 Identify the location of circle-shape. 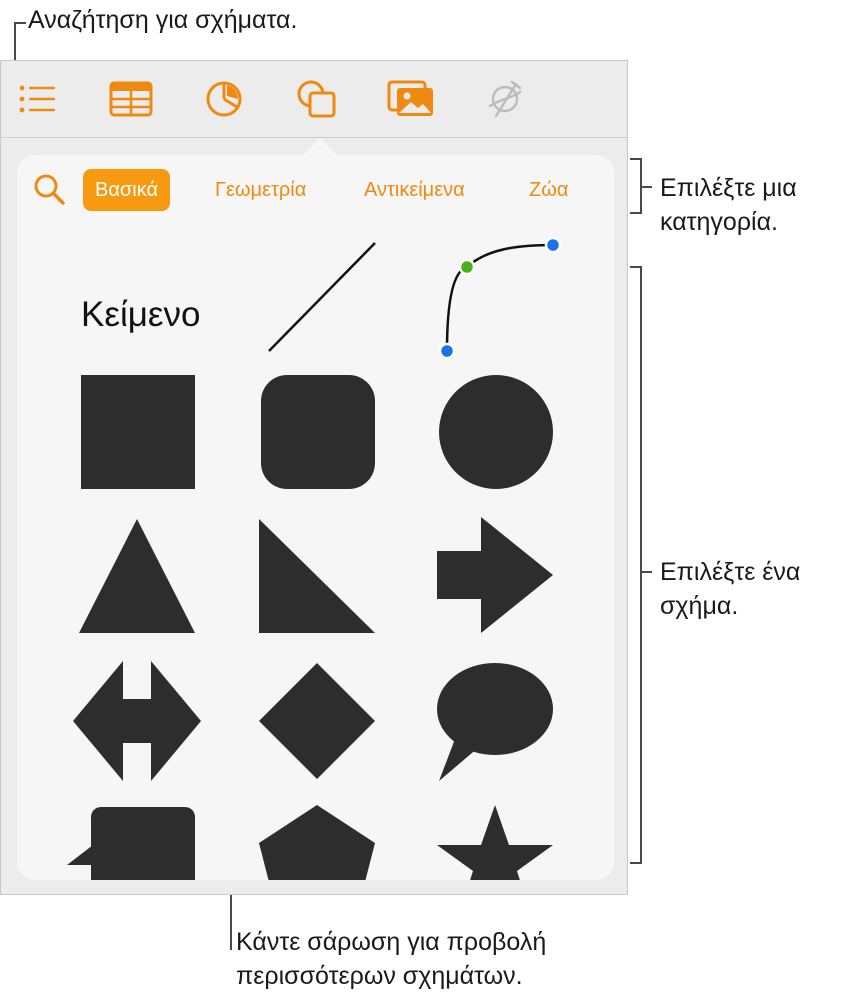
(496, 432).